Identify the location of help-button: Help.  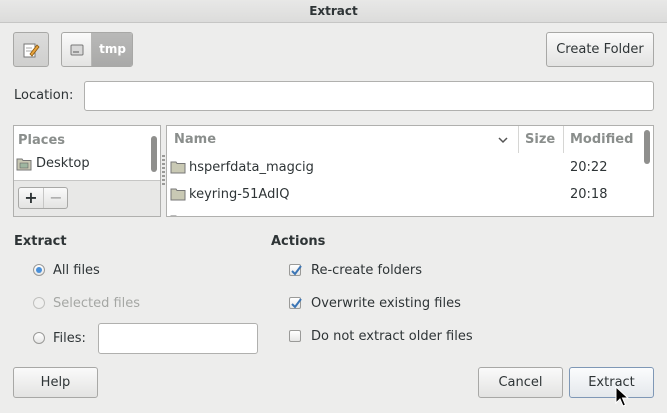
(55, 382).